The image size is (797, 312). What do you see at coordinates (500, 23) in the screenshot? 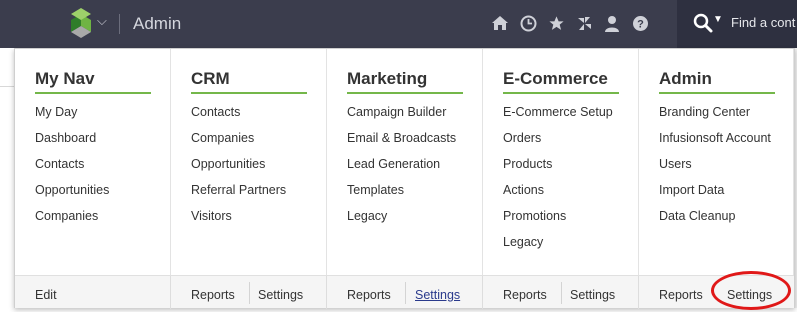
I see `home-icon` at bounding box center [500, 23].